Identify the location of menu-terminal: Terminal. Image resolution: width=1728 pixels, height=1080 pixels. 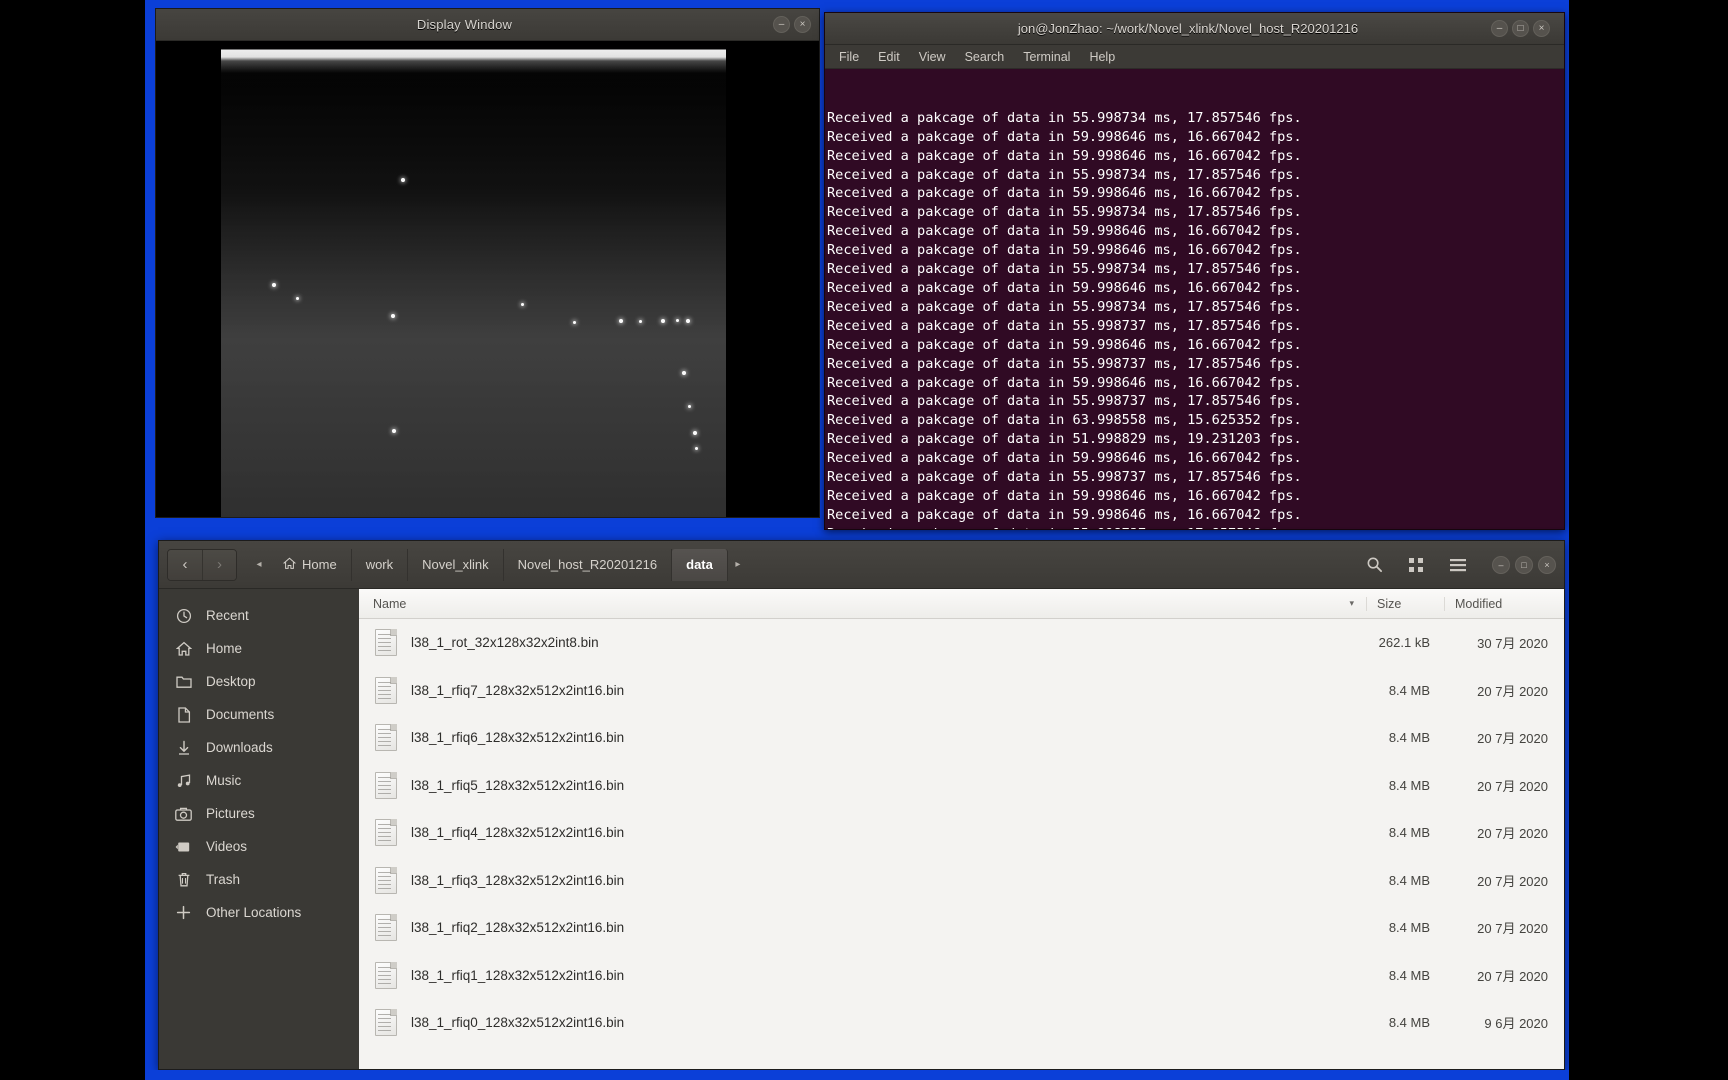
(1046, 57).